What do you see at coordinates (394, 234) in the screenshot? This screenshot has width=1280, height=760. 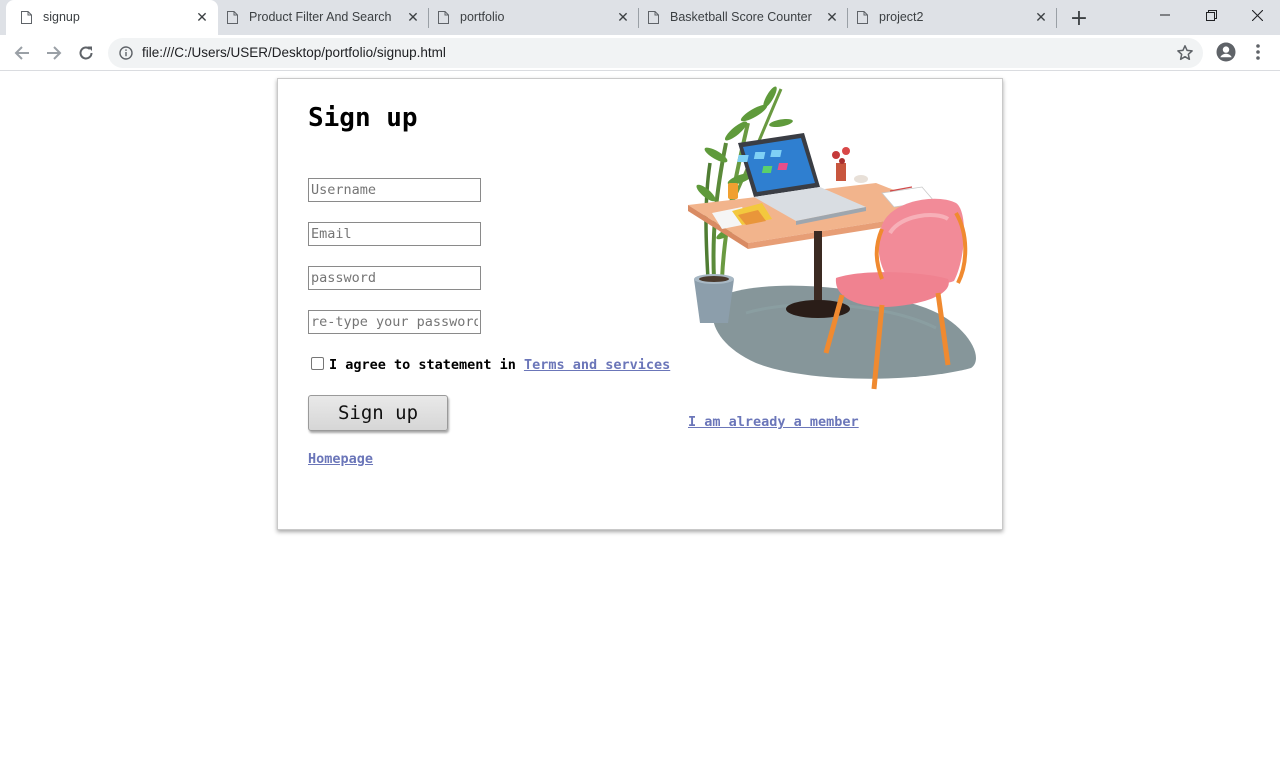 I see `email-input` at bounding box center [394, 234].